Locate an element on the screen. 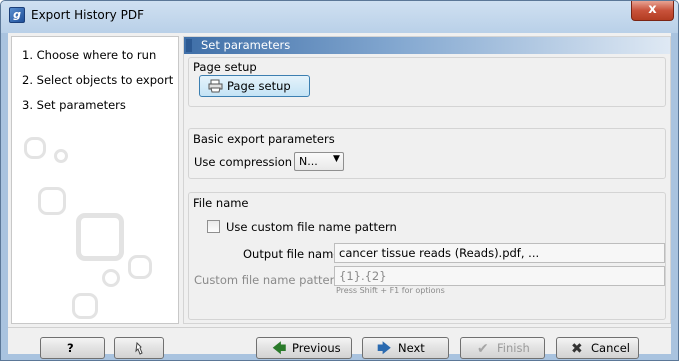  custom-pattern-label: Custom file name pattern is located at coordinates (268, 280).